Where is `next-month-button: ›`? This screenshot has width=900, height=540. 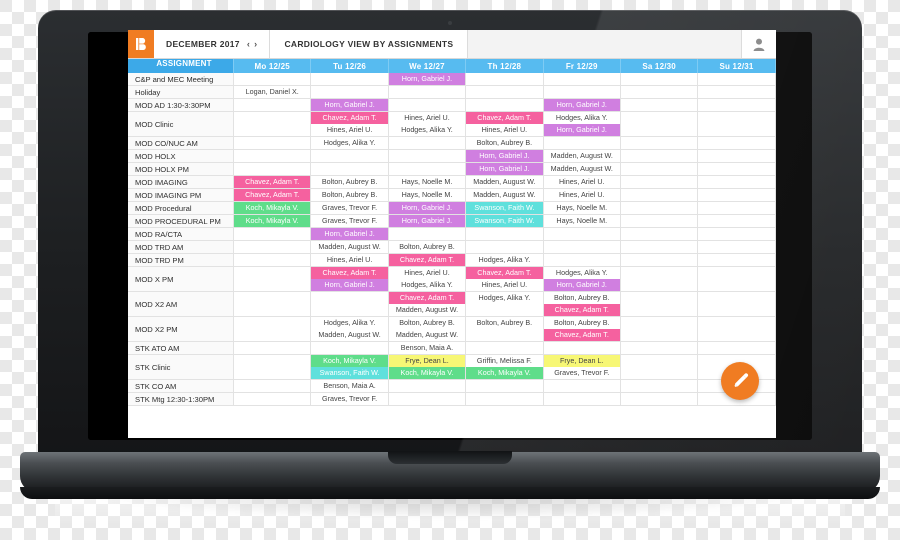
next-month-button: › is located at coordinates (255, 44).